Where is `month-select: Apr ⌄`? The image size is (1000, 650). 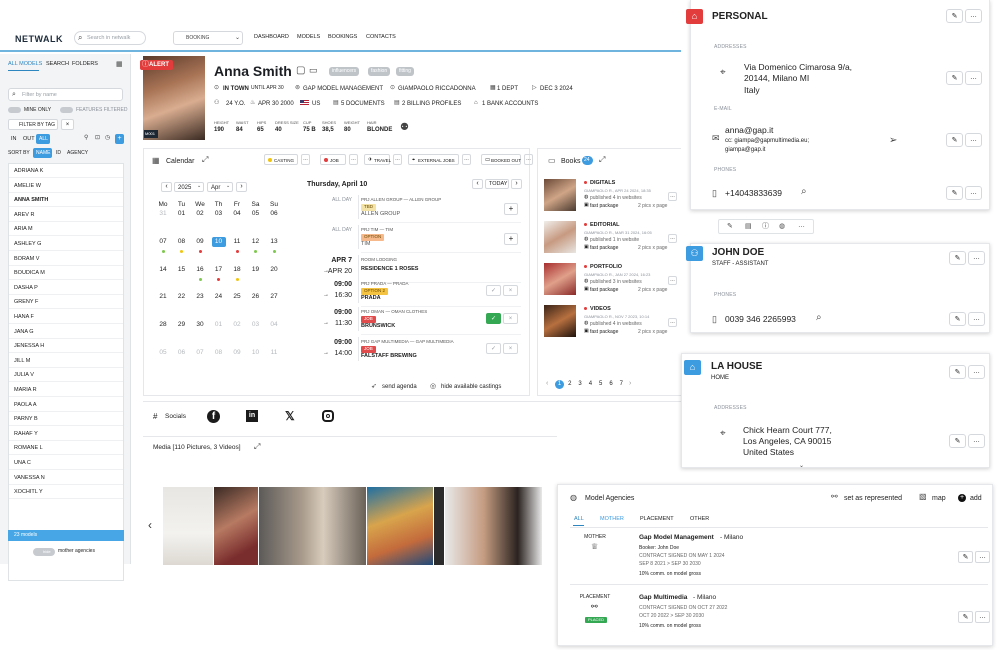
month-select: Apr ⌄ is located at coordinates (220, 187).